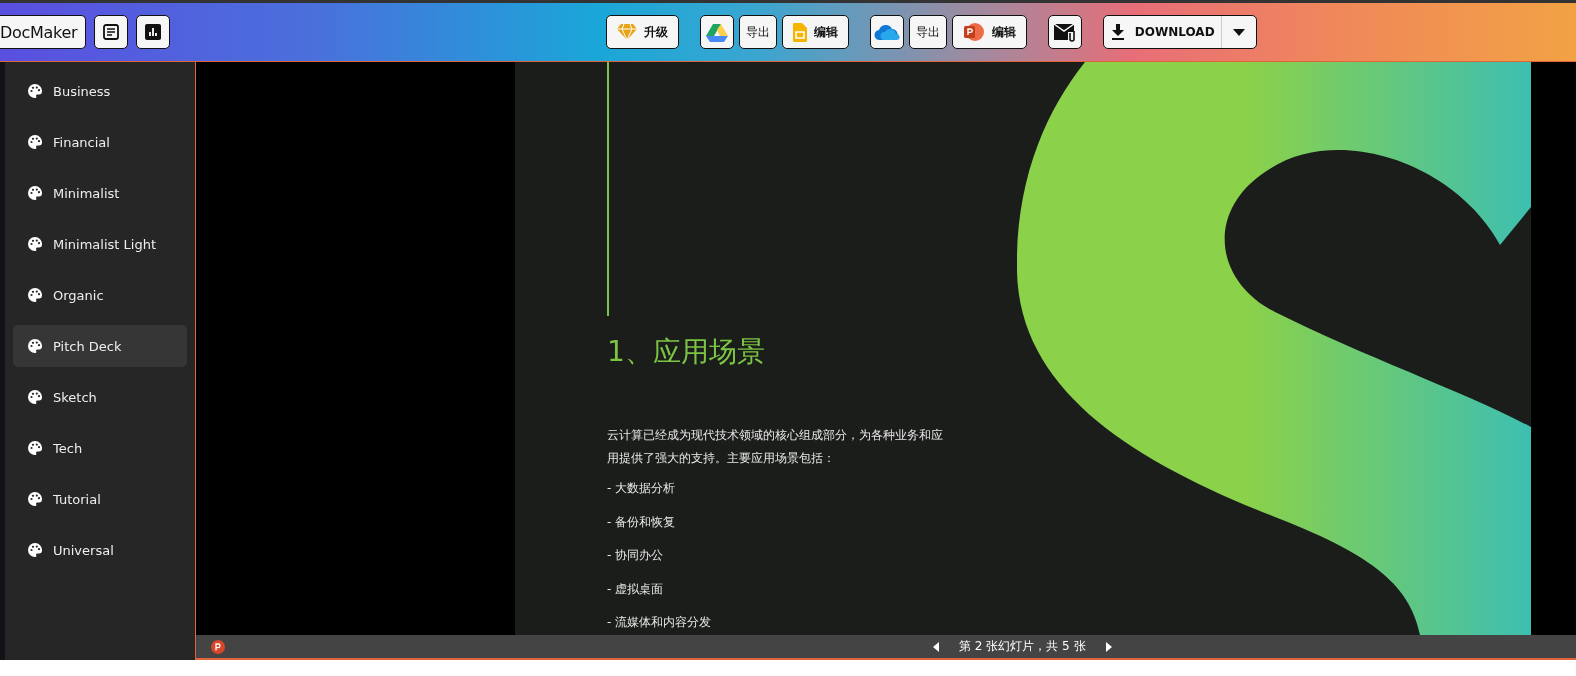 Image resolution: width=1576 pixels, height=676 pixels. Describe the element at coordinates (636, 588) in the screenshot. I see `bullet-item: - 虚拟桌面` at that location.